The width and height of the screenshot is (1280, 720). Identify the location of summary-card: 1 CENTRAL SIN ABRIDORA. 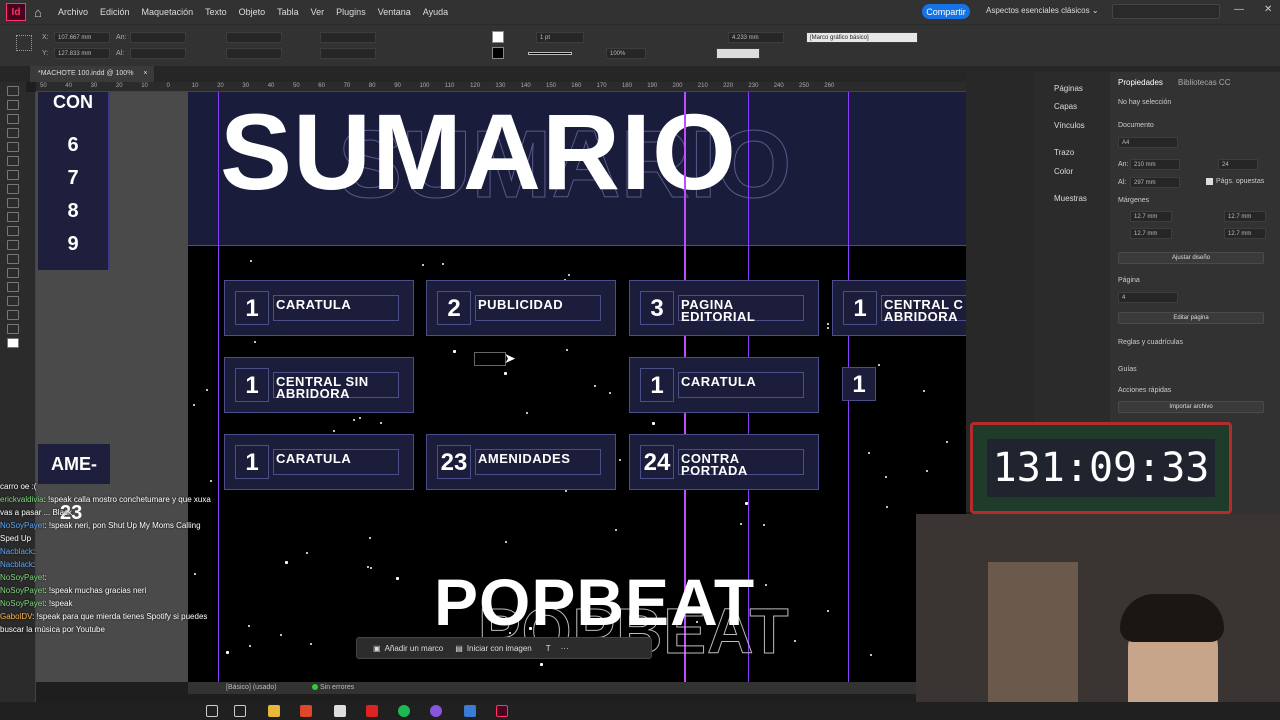
(319, 385).